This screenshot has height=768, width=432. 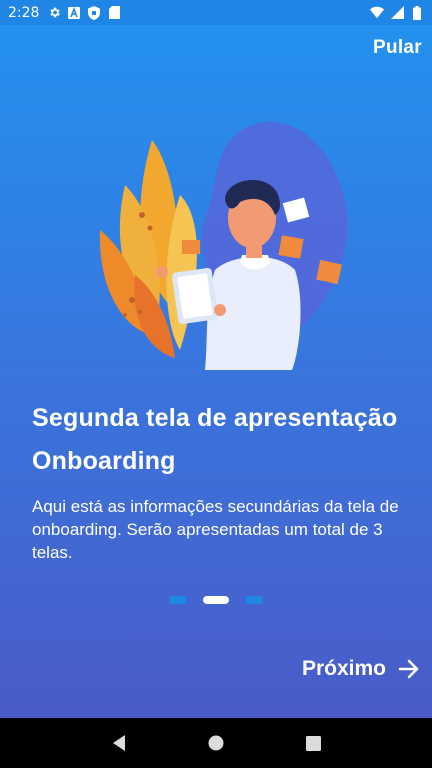 What do you see at coordinates (215, 439) in the screenshot?
I see `onboarding-title: Segunda tela de apresentação Onboarding` at bounding box center [215, 439].